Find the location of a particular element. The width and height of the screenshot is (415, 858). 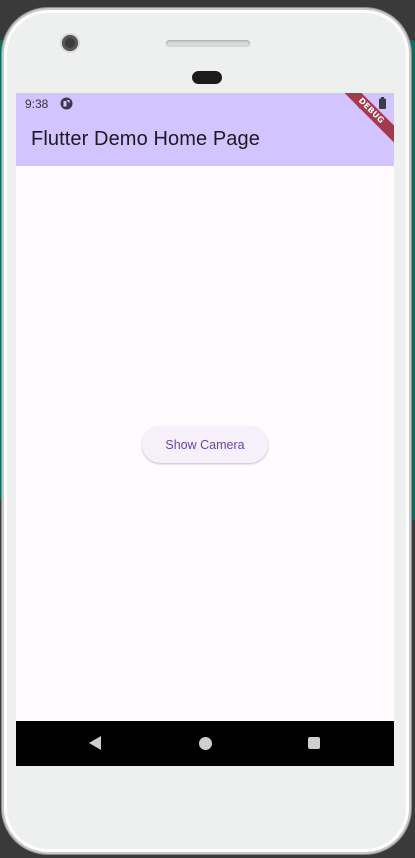

speaker-grille is located at coordinates (208, 43).